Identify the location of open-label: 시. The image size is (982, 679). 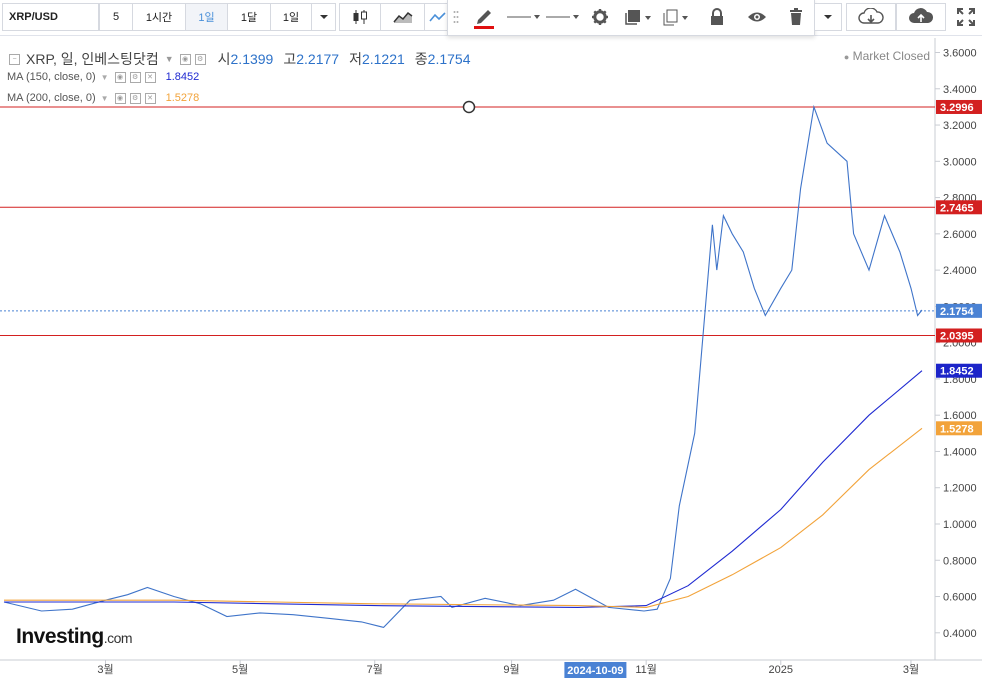
(224, 59).